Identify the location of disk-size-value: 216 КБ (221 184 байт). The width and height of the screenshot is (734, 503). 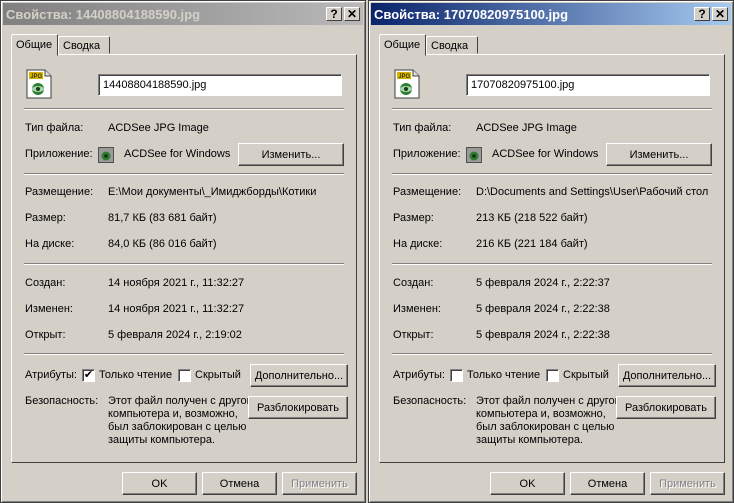
(532, 244).